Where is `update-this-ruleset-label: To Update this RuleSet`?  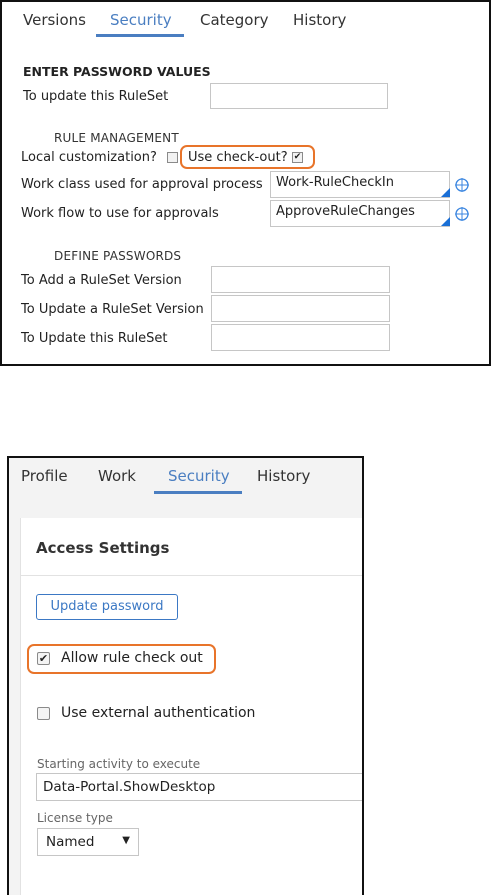 update-this-ruleset-label: To Update this RuleSet is located at coordinates (94, 338).